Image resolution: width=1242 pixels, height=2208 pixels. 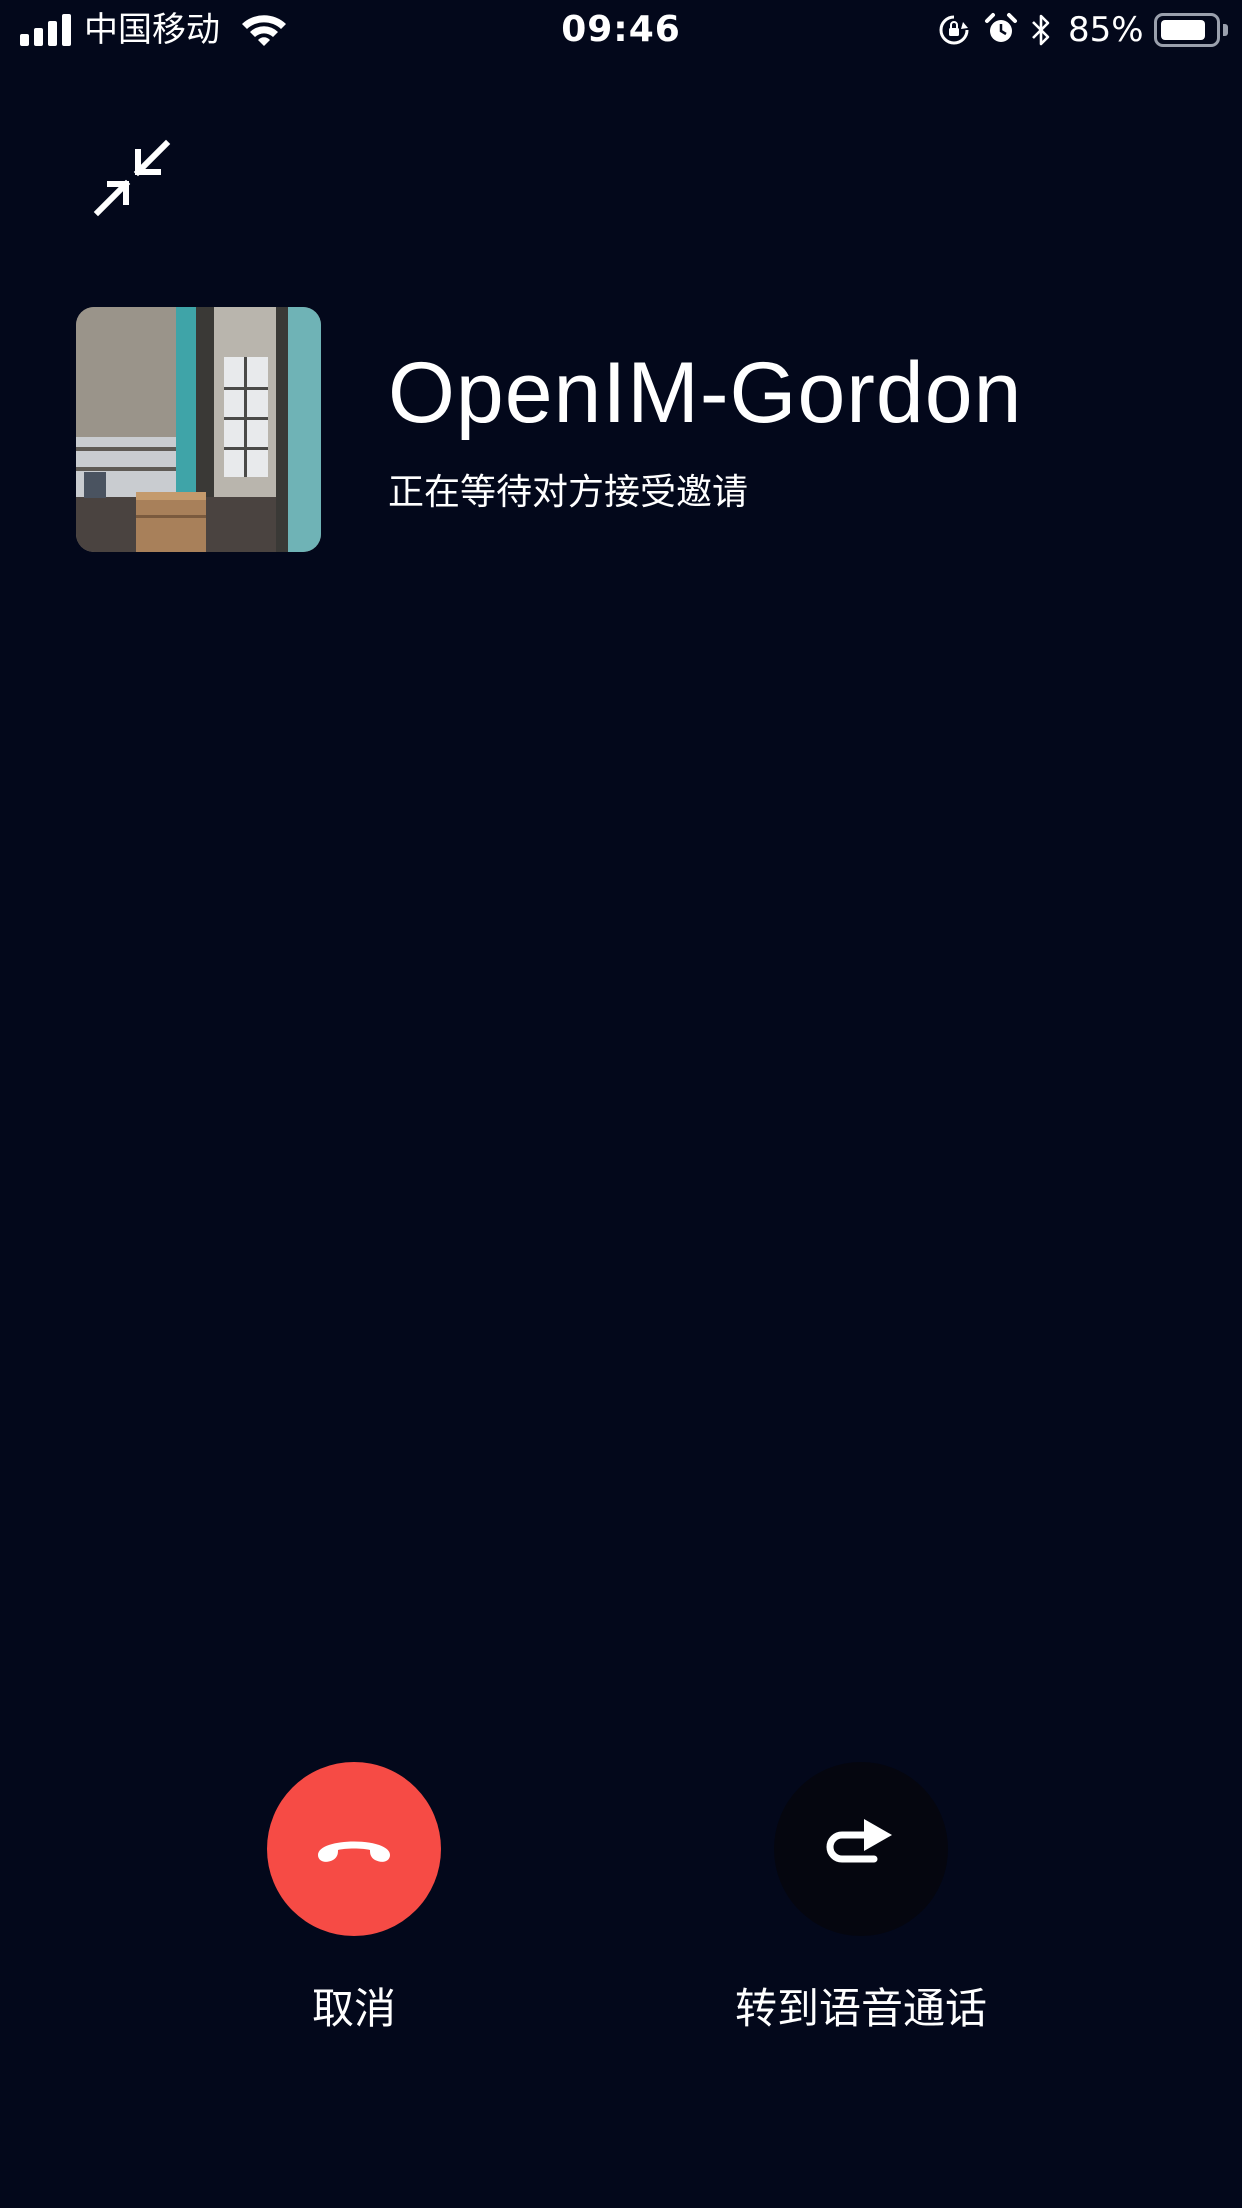 What do you see at coordinates (1106, 30) in the screenshot?
I see `battery-percent: 85%` at bounding box center [1106, 30].